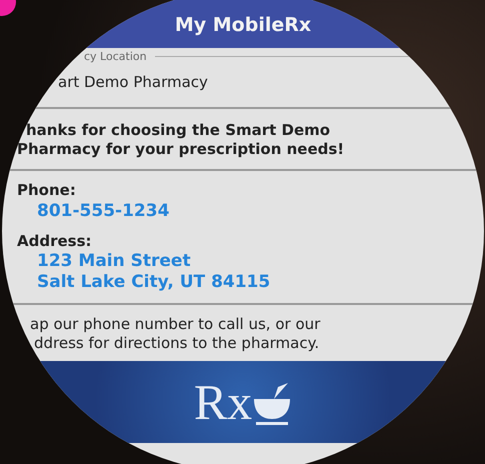 This screenshot has height=464, width=485. What do you see at coordinates (243, 282) in the screenshot?
I see `address-link: Salt Lake City, UT 84115` at bounding box center [243, 282].